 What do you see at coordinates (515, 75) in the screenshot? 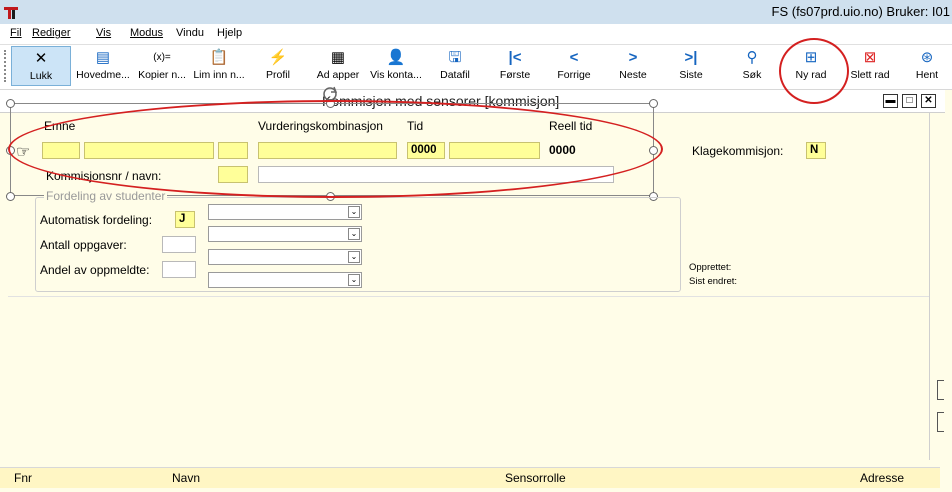
I see `forste-label: Første` at bounding box center [515, 75].